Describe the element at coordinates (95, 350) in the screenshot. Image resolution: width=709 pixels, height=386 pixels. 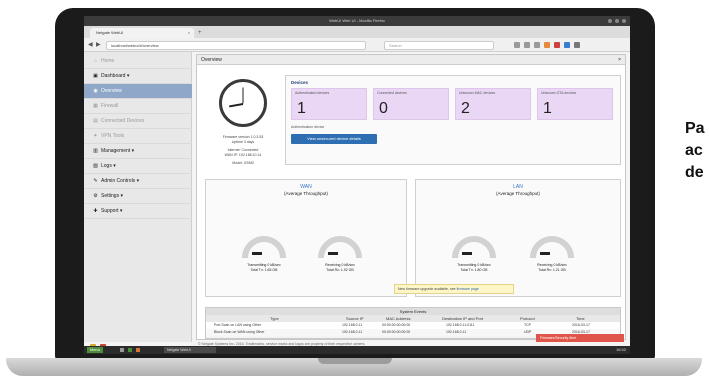
I see `start-menu-button: Menu` at that location.